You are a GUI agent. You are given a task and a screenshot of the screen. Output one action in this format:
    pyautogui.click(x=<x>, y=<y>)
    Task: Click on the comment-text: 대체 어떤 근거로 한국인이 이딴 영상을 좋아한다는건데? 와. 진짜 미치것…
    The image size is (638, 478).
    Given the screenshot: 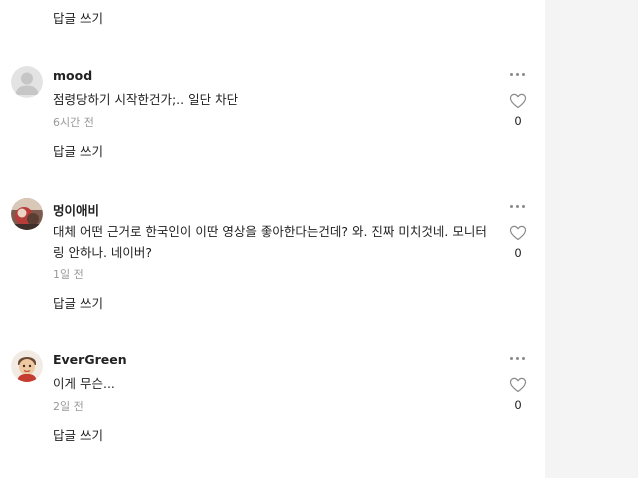 What is the action you would take?
    pyautogui.click(x=270, y=242)
    